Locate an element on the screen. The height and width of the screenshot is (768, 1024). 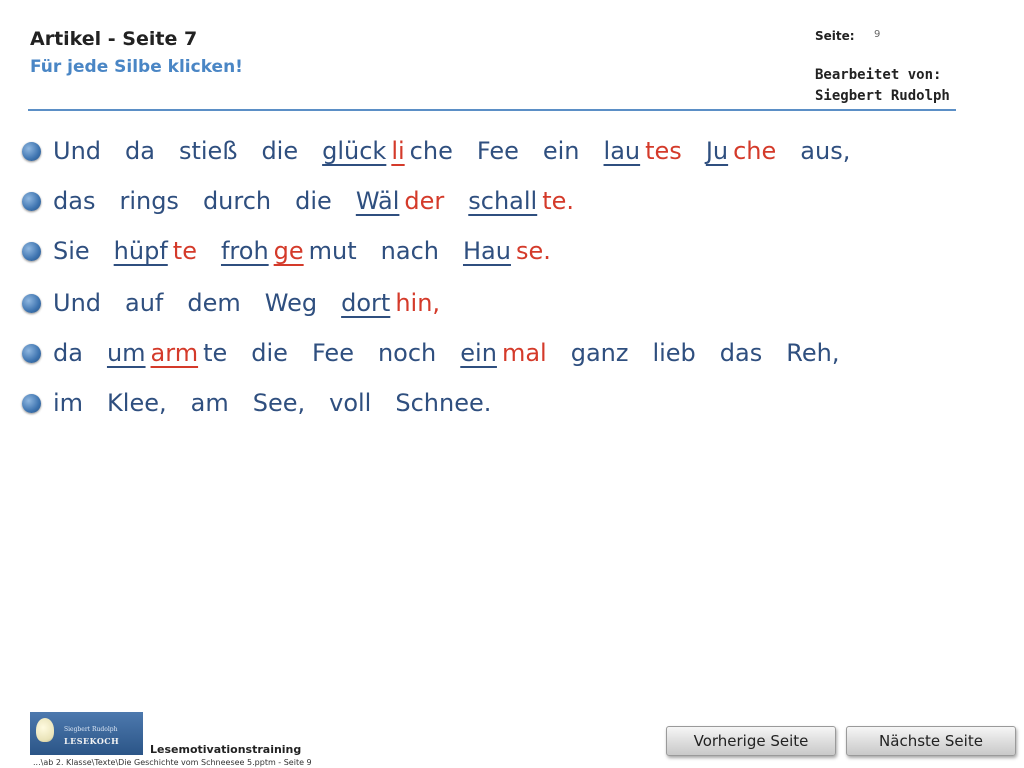
syllable: dort is located at coordinates (365, 303).